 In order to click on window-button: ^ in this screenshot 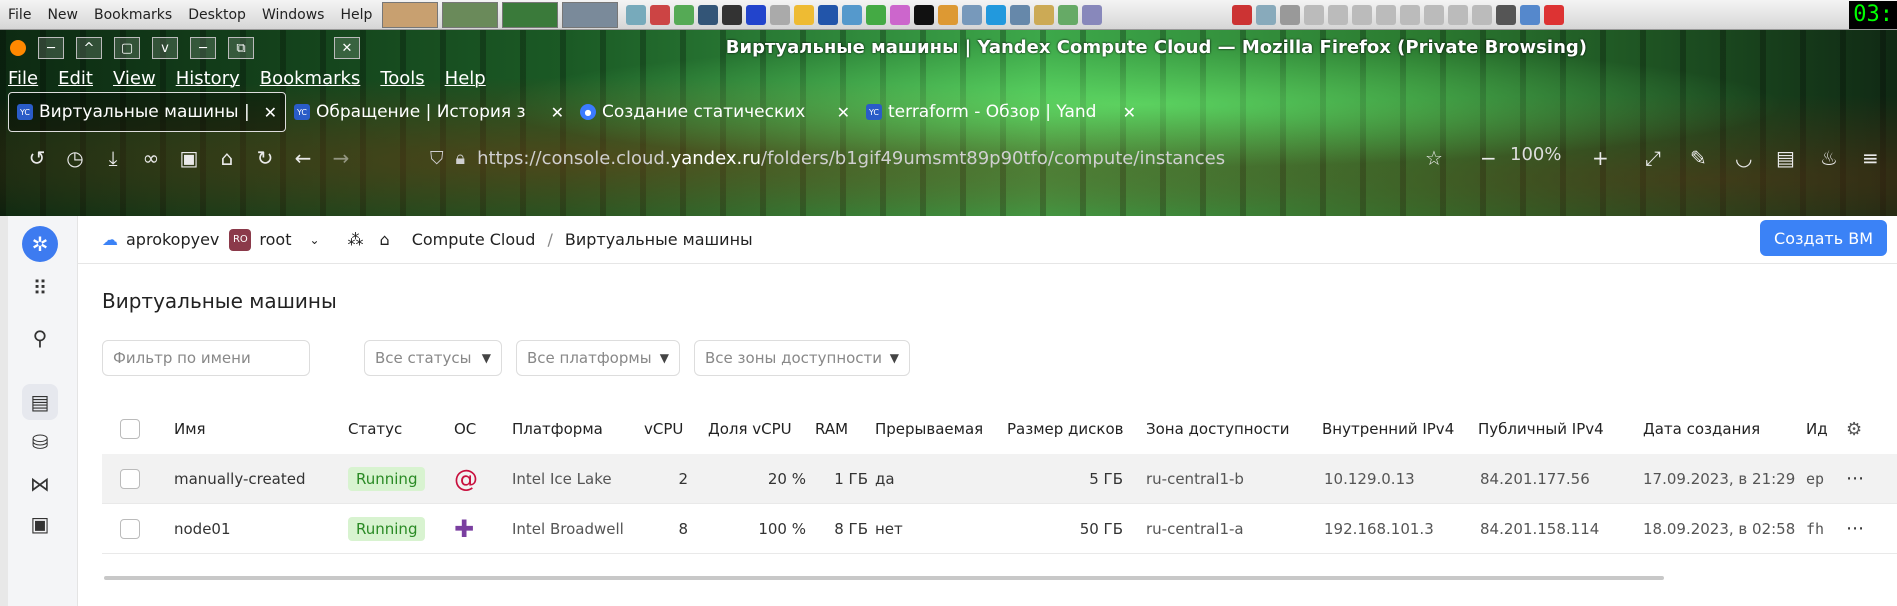, I will do `click(89, 48)`.